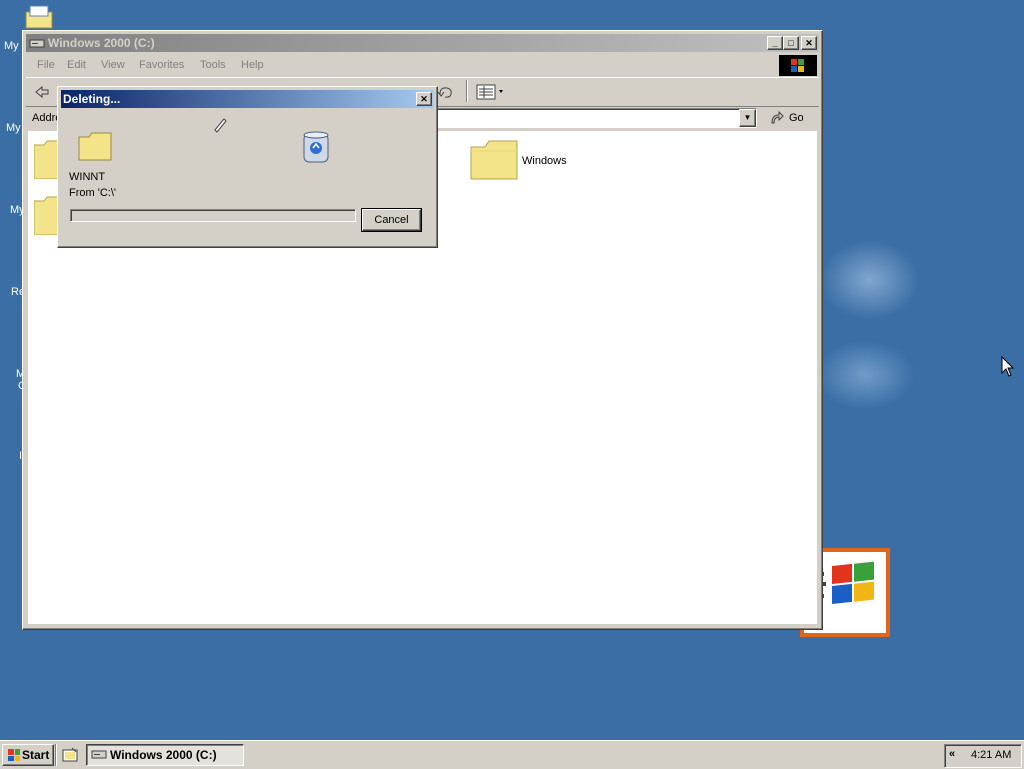  What do you see at coordinates (56, 755) in the screenshot?
I see `taskbar-separator` at bounding box center [56, 755].